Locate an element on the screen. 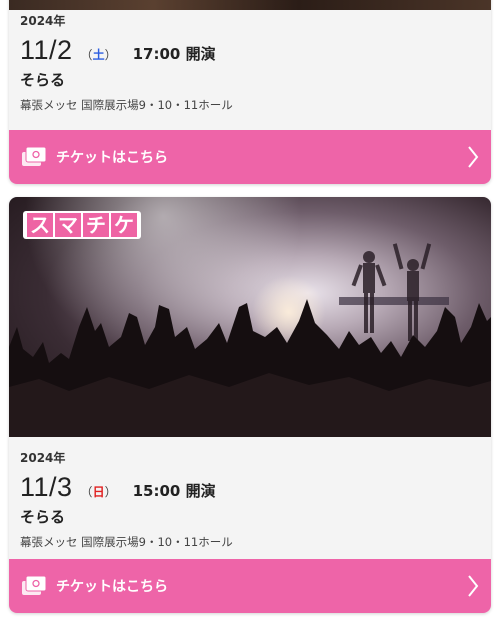 The height and width of the screenshot is (619, 500). event-date: 11/2 is located at coordinates (46, 50).